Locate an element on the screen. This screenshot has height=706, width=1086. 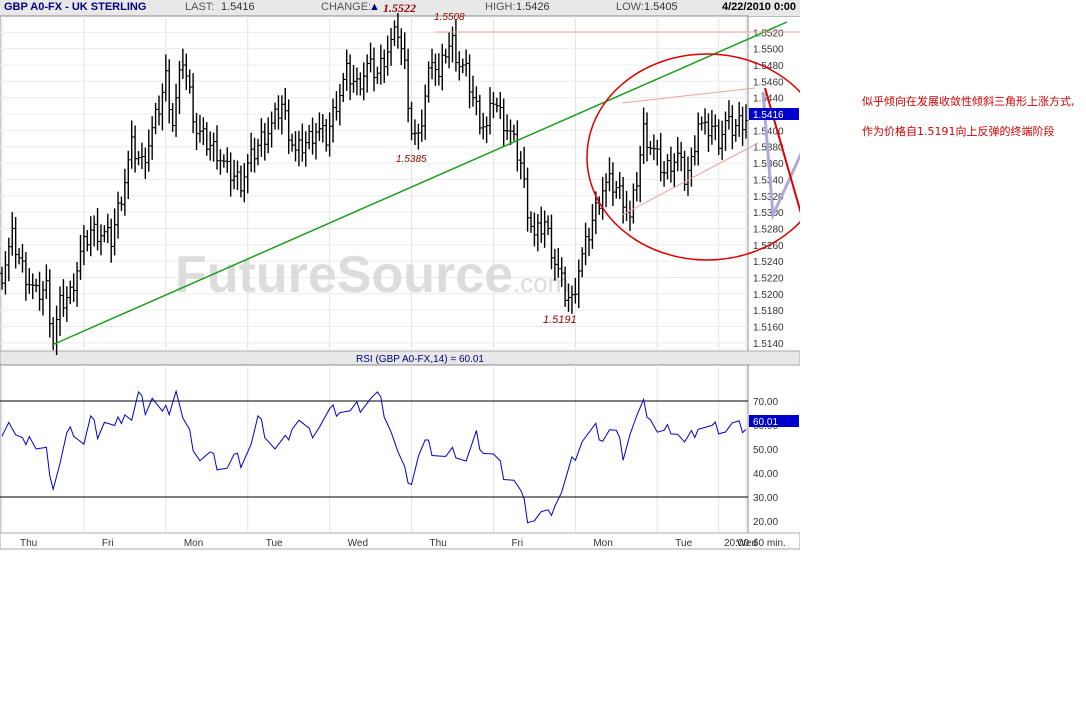
watermark-suffix: .com is located at coordinates (541, 283).